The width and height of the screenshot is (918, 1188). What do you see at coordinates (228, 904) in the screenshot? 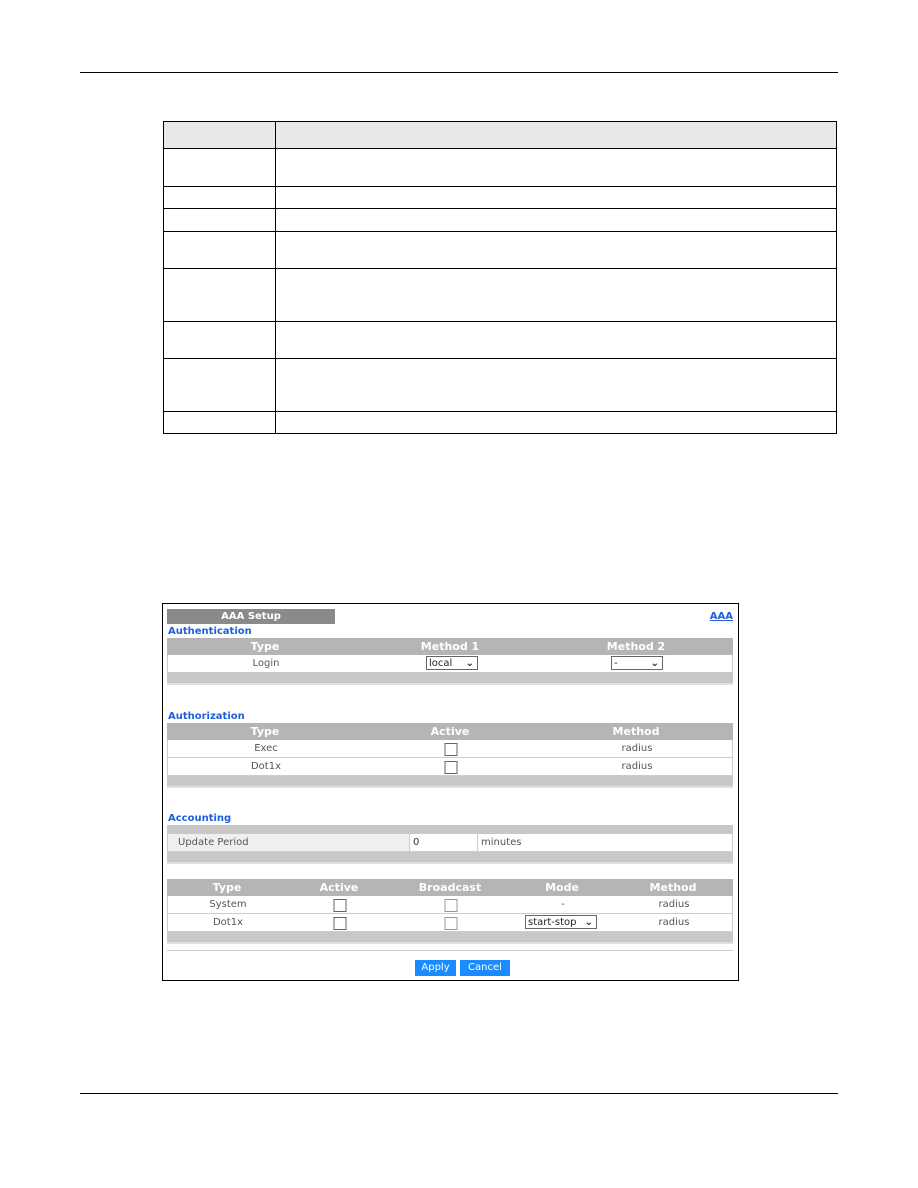
I see `type-cell: System` at bounding box center [228, 904].